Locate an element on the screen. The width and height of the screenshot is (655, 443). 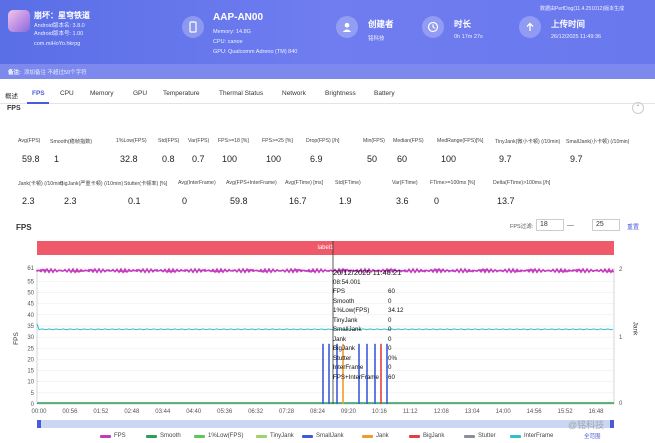
metrics_row1-value: 0.8 is located at coordinates (168, 159).